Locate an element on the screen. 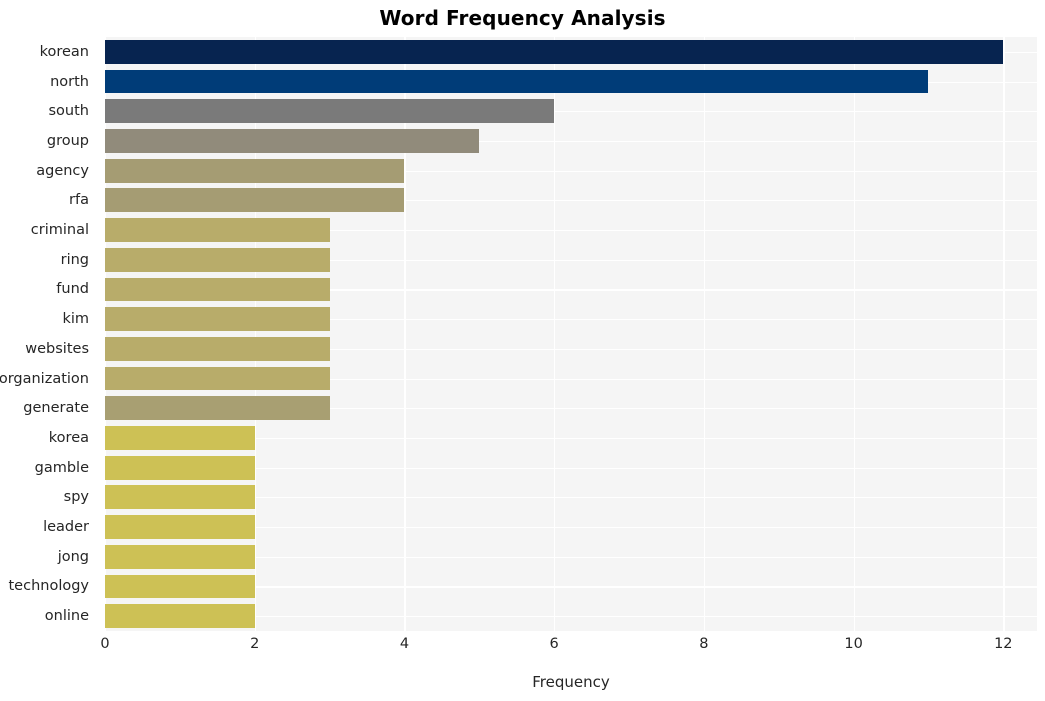 This screenshot has width=1045, height=701. x-tick-10: 10 is located at coordinates (853, 644).